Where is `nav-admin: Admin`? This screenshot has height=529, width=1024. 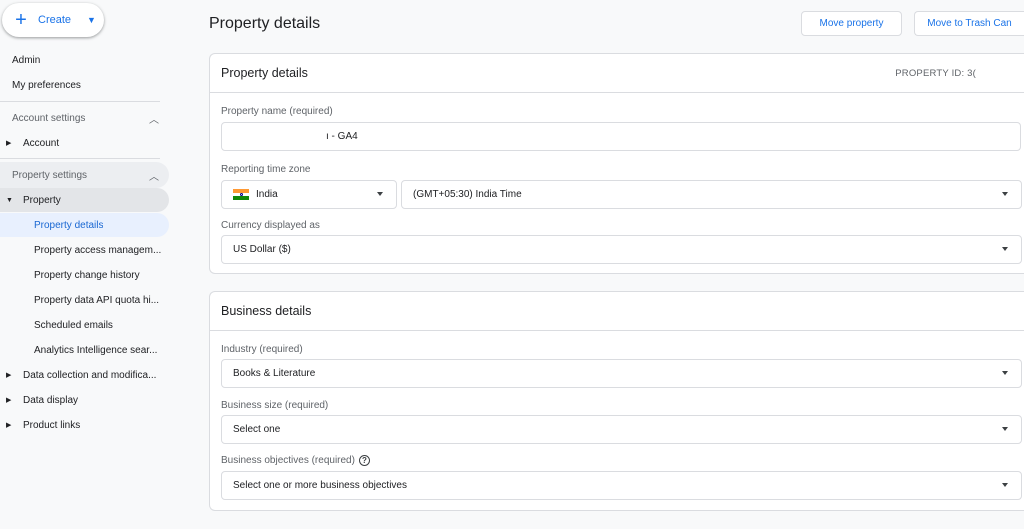
nav-admin: Admin is located at coordinates (84, 60).